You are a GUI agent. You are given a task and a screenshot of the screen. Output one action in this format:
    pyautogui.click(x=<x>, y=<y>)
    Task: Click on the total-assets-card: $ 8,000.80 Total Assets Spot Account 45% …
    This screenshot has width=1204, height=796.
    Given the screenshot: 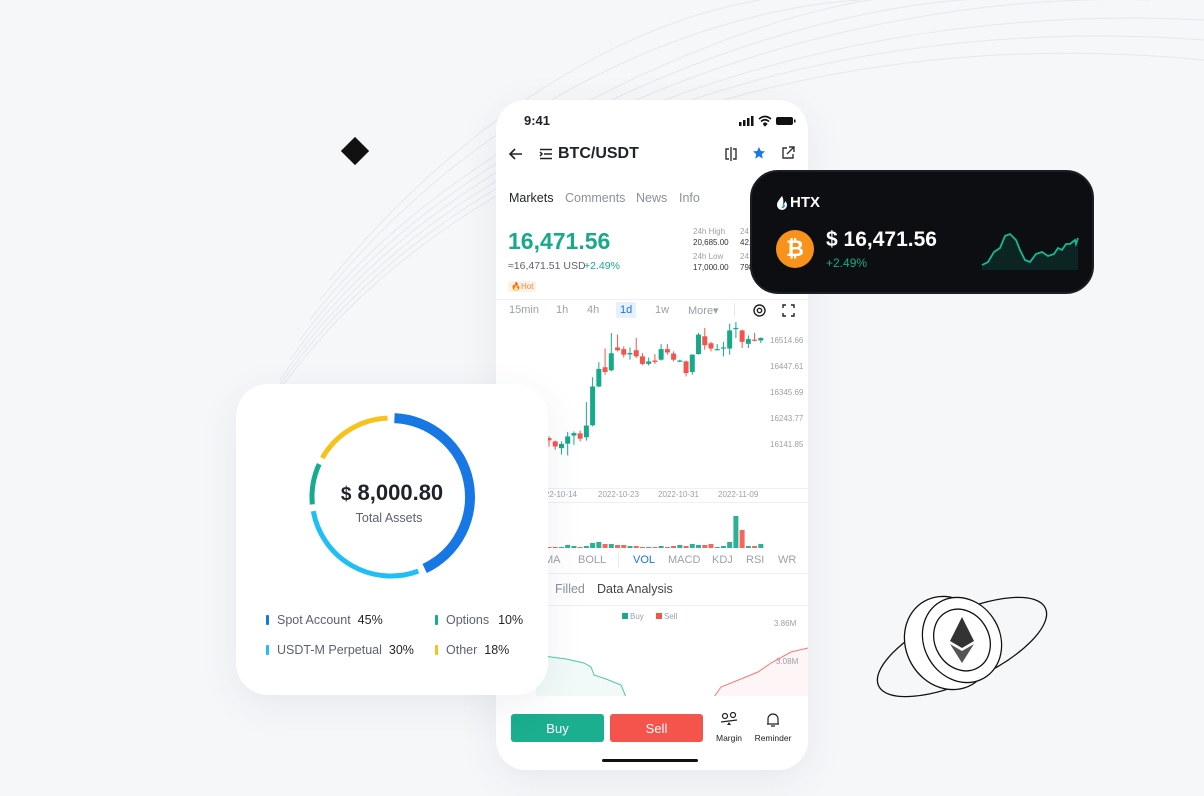 What is the action you would take?
    pyautogui.click(x=392, y=539)
    